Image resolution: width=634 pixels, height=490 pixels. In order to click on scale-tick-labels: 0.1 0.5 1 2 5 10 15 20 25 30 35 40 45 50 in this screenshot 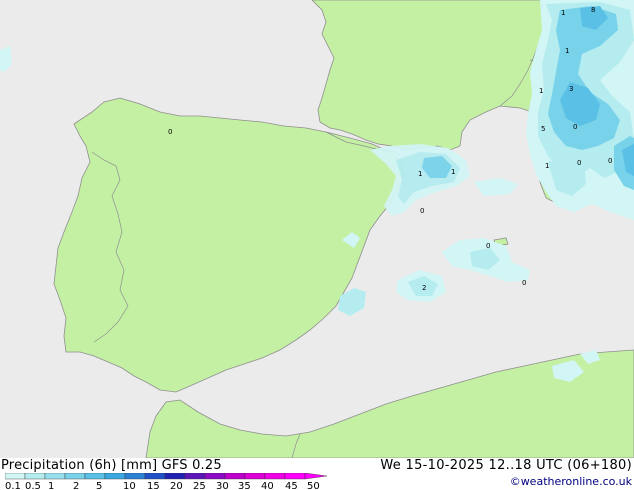, I will do `click(162, 485)`.